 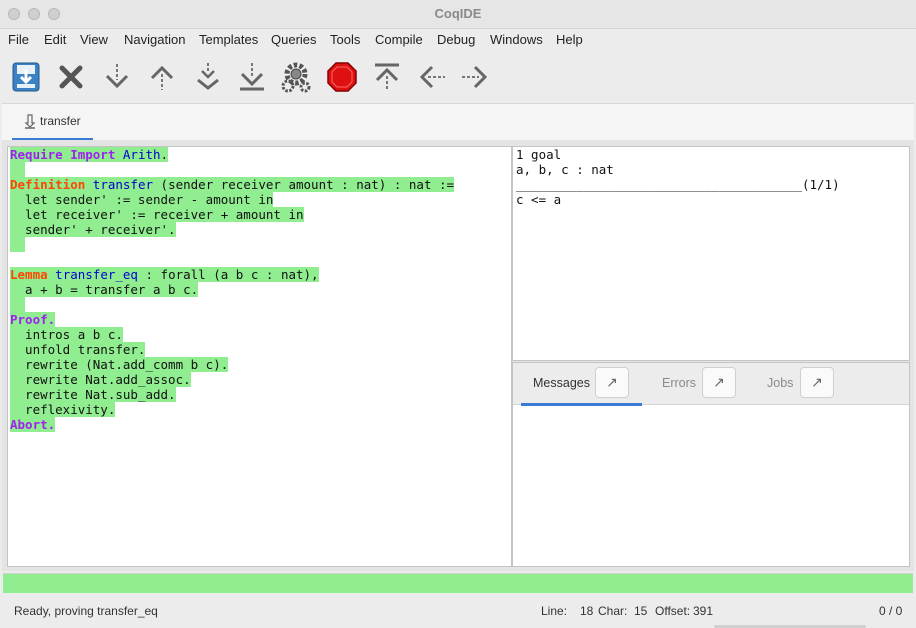 I want to click on document-icon, so click(x=30, y=121).